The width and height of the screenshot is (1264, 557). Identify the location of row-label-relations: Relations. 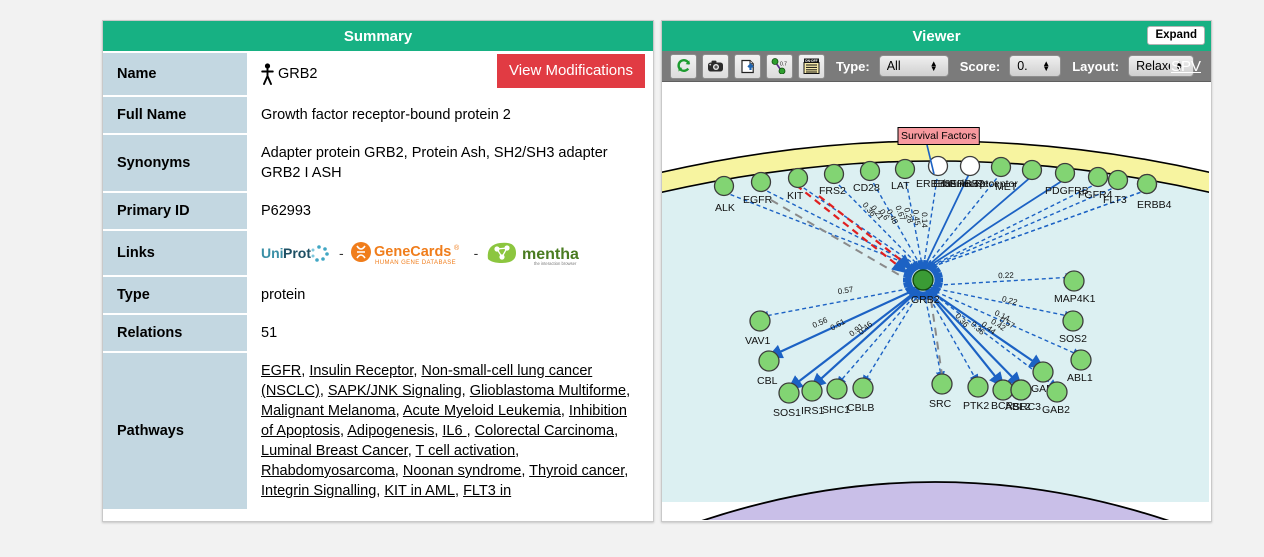
(175, 333).